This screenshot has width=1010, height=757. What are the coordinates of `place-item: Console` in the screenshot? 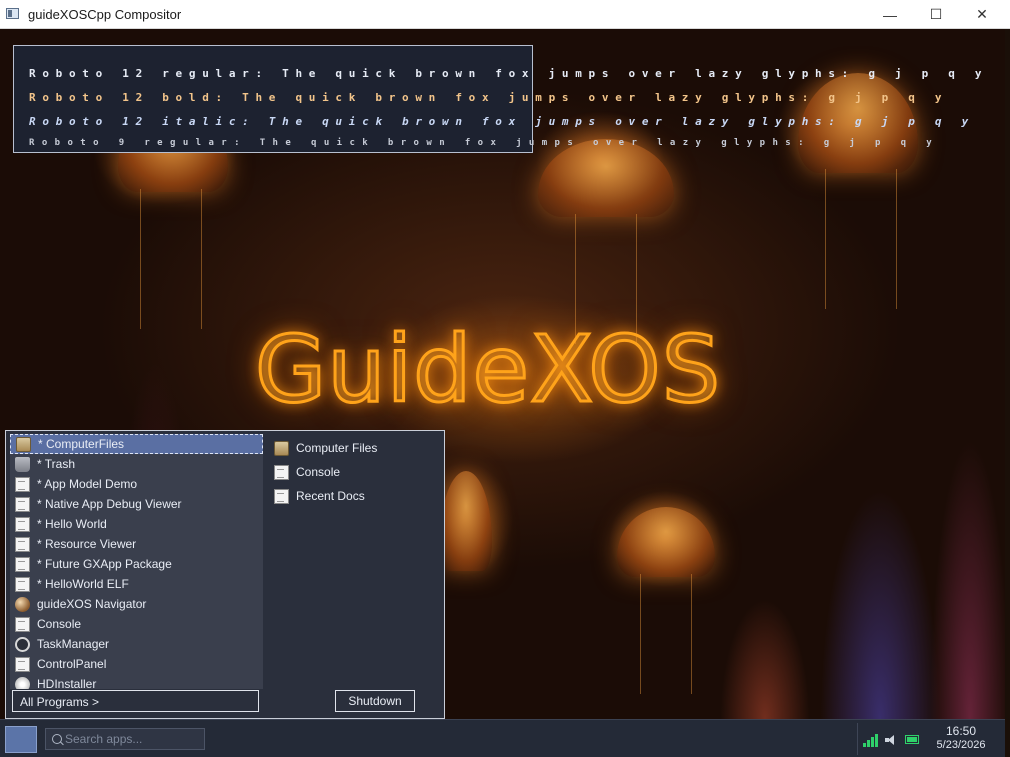 It's located at (307, 472).